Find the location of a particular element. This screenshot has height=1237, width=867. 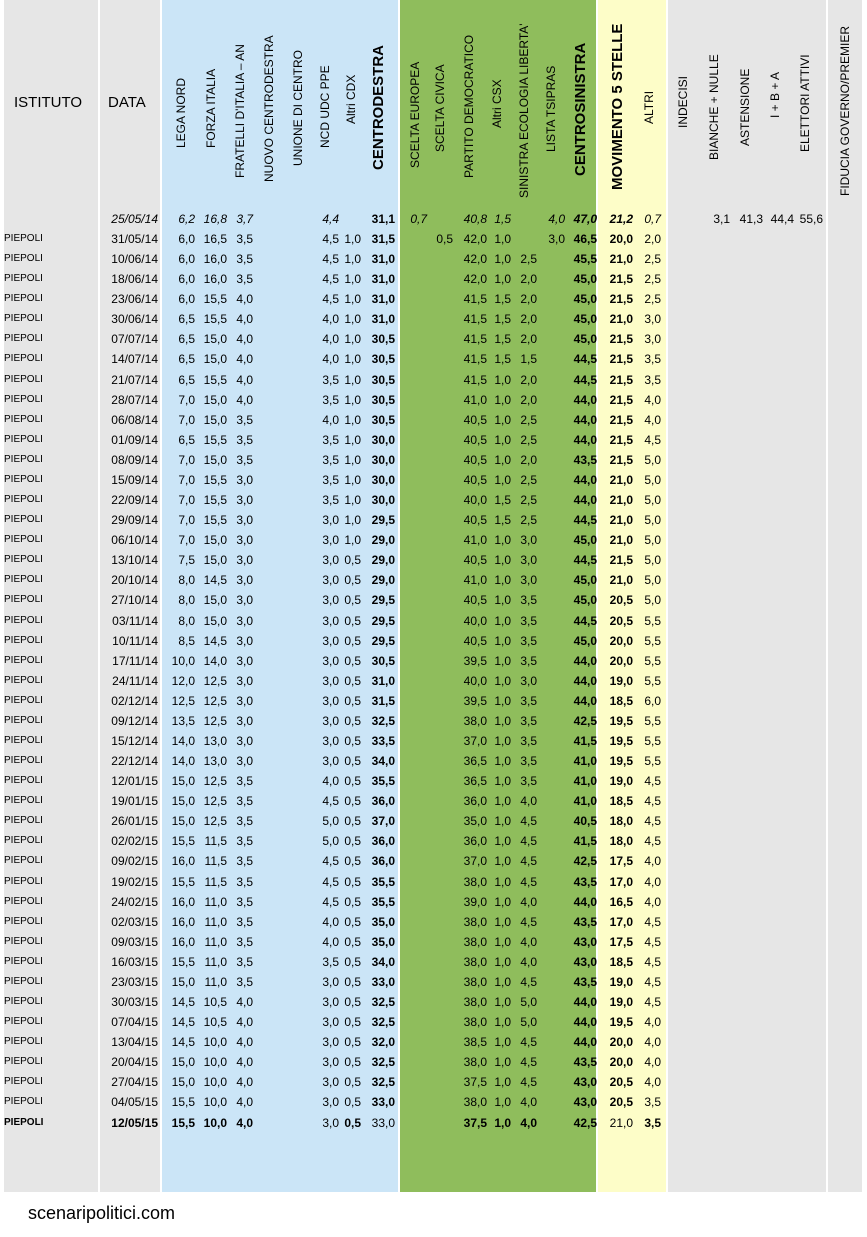

cell-pd: 38,0 is located at coordinates (475, 1062).